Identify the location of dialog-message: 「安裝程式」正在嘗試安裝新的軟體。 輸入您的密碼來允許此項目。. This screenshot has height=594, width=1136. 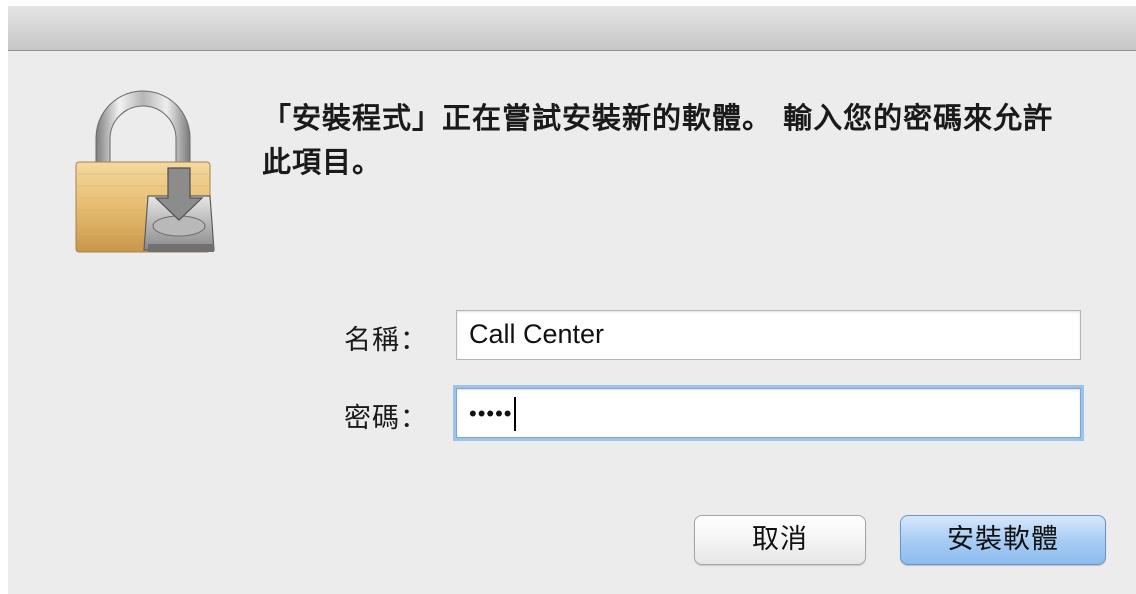
(658, 140).